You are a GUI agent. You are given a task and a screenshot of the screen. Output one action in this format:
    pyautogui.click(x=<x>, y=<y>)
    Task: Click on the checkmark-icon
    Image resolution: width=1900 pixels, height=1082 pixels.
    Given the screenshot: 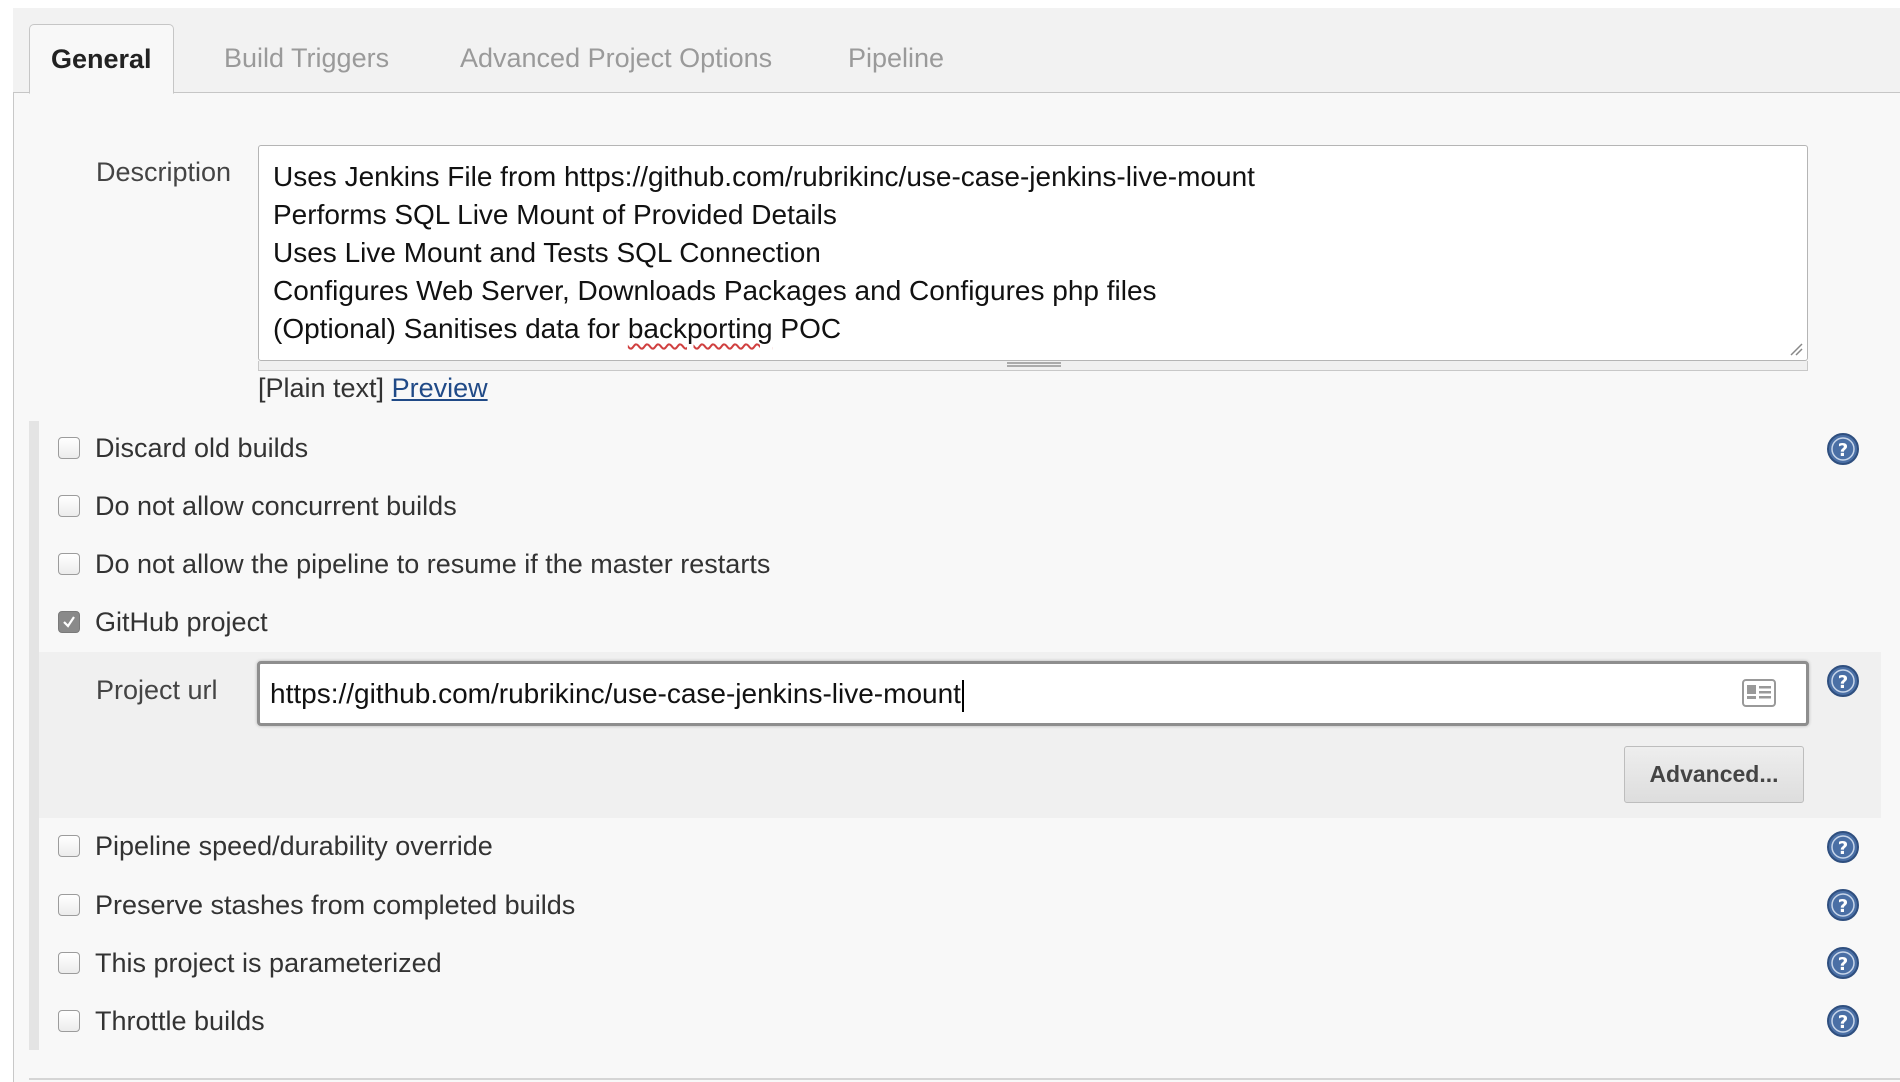 What is the action you would take?
    pyautogui.click(x=69, y=622)
    